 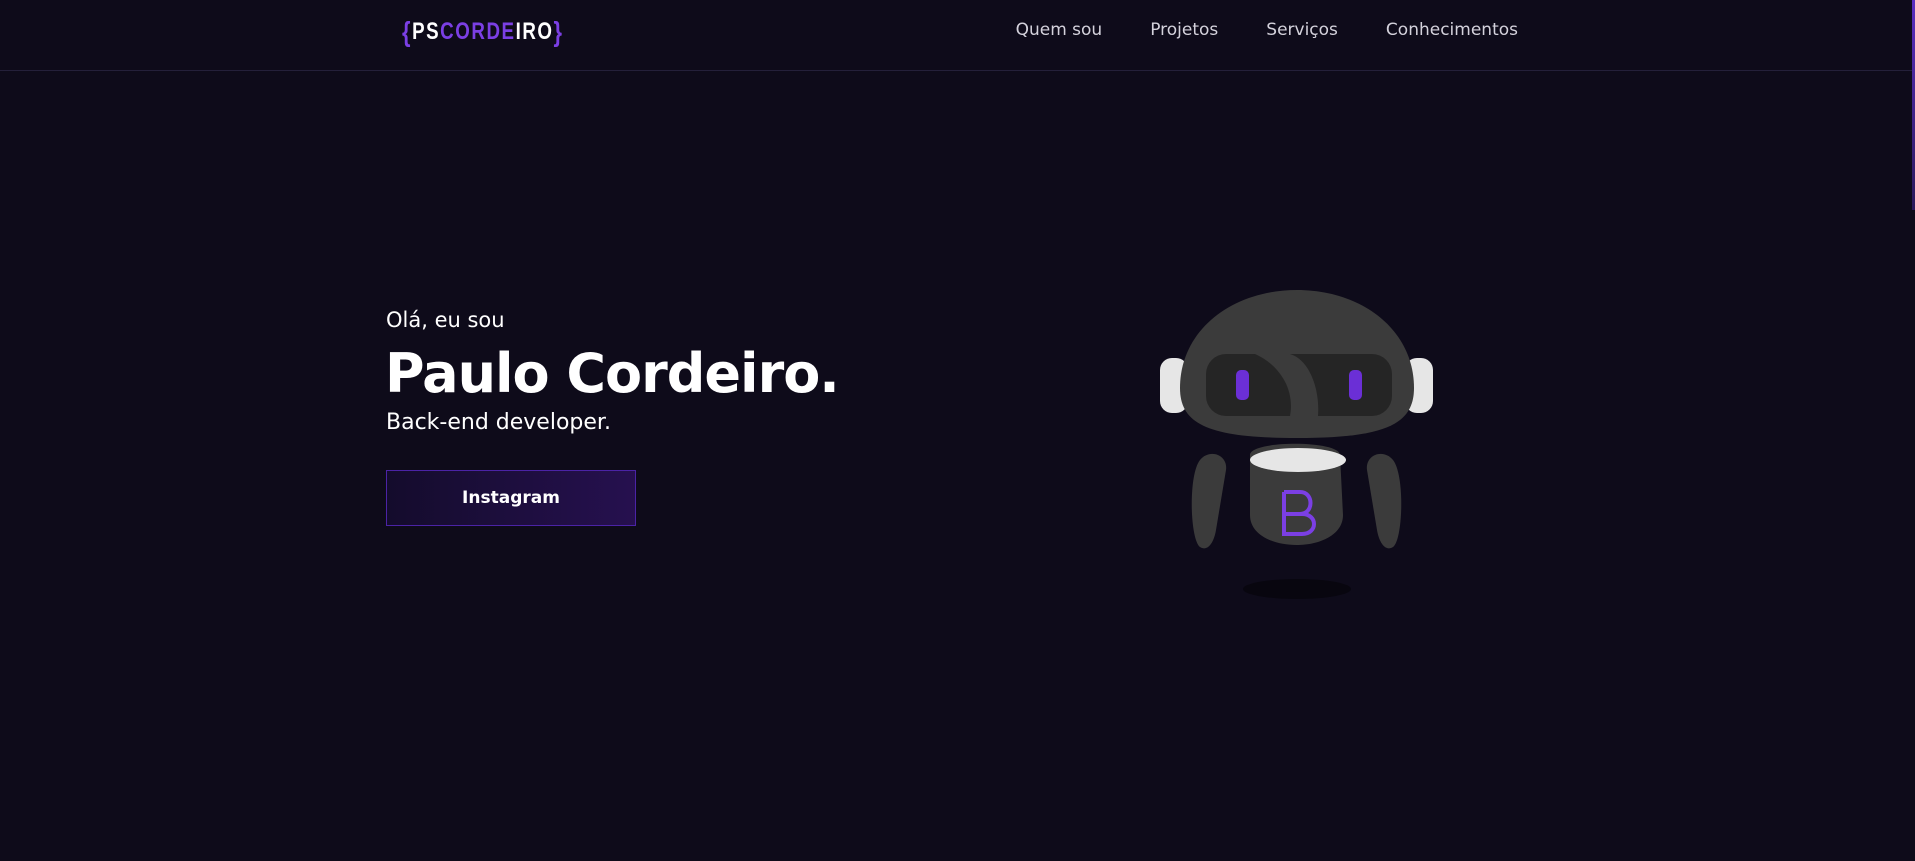 I want to click on robot-collar, so click(x=1298, y=460).